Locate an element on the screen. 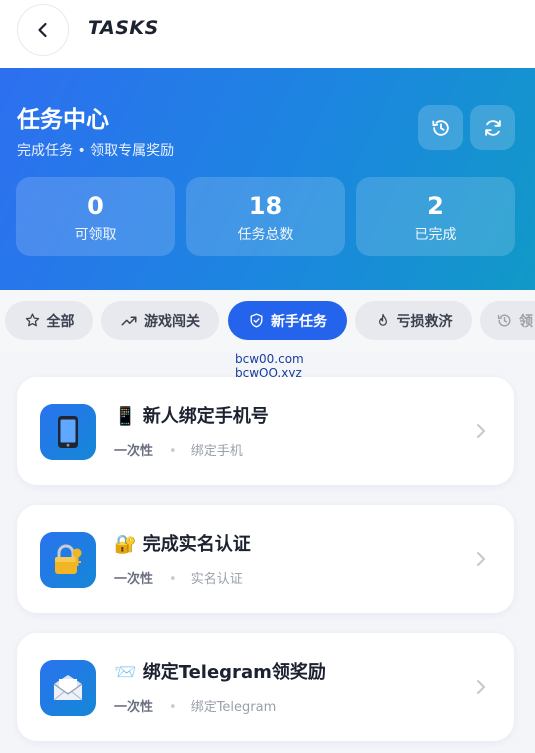 The image size is (535, 753). stat-claimable: 0 可领取 is located at coordinates (95, 216).